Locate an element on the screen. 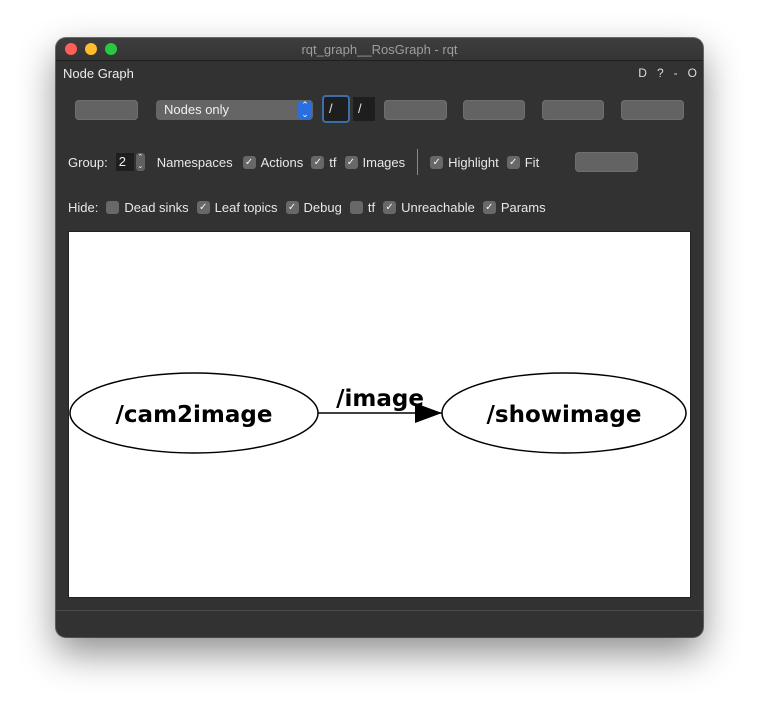 Image resolution: width=759 pixels, height=712 pixels. window-title: rqt_graph__RosGraph - rqt is located at coordinates (379, 49).